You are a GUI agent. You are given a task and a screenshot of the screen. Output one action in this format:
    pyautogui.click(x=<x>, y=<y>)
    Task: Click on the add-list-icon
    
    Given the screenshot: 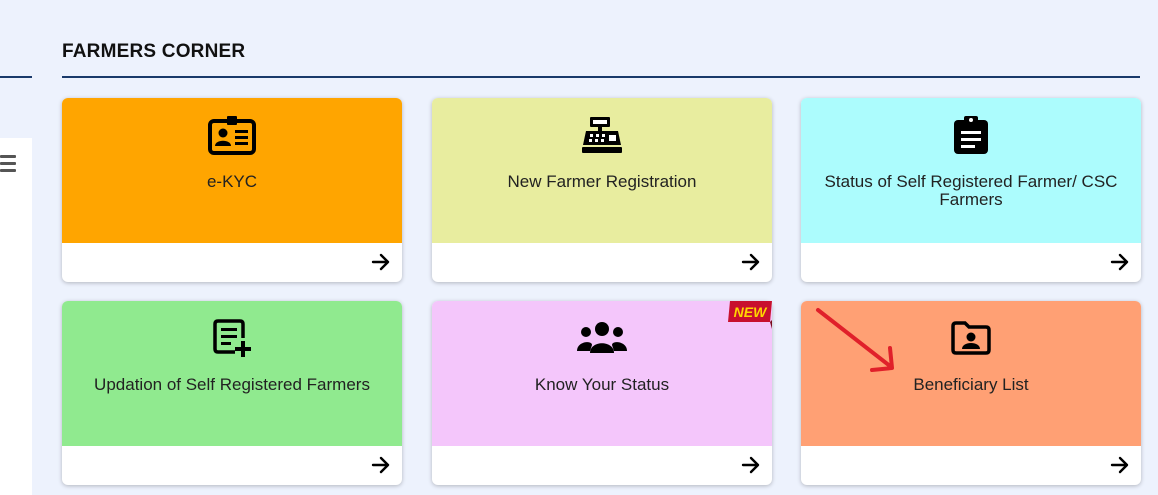 What is the action you would take?
    pyautogui.click(x=232, y=338)
    